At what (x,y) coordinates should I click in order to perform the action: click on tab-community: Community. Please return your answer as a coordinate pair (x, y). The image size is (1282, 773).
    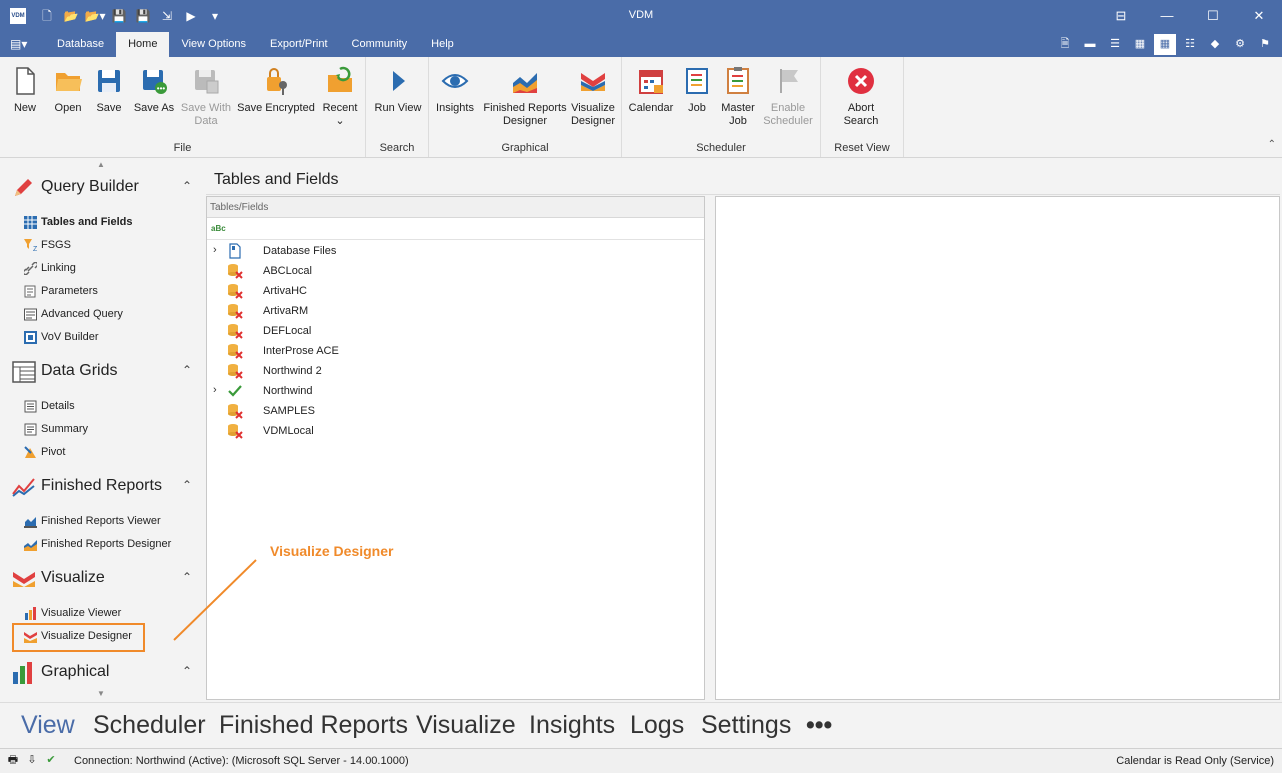
    Looking at the image, I should click on (380, 44).